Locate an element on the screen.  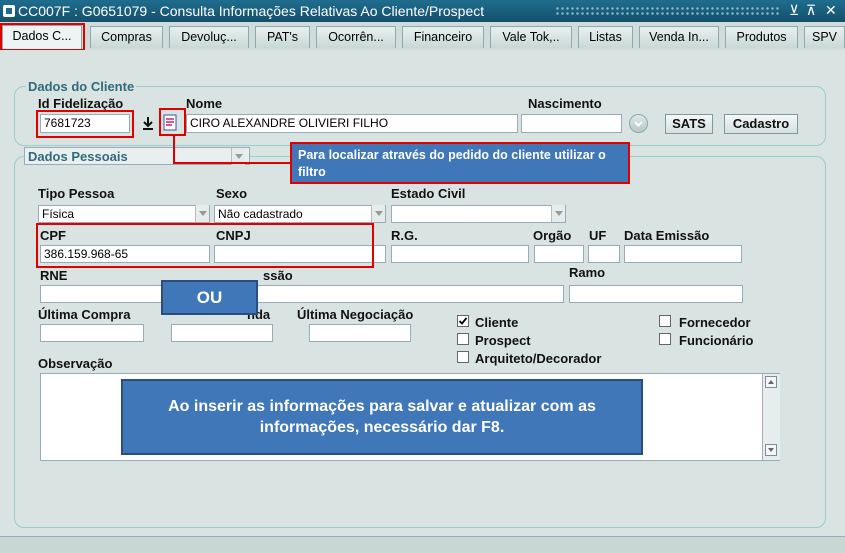
prospect-label: Prospect is located at coordinates (503, 340).